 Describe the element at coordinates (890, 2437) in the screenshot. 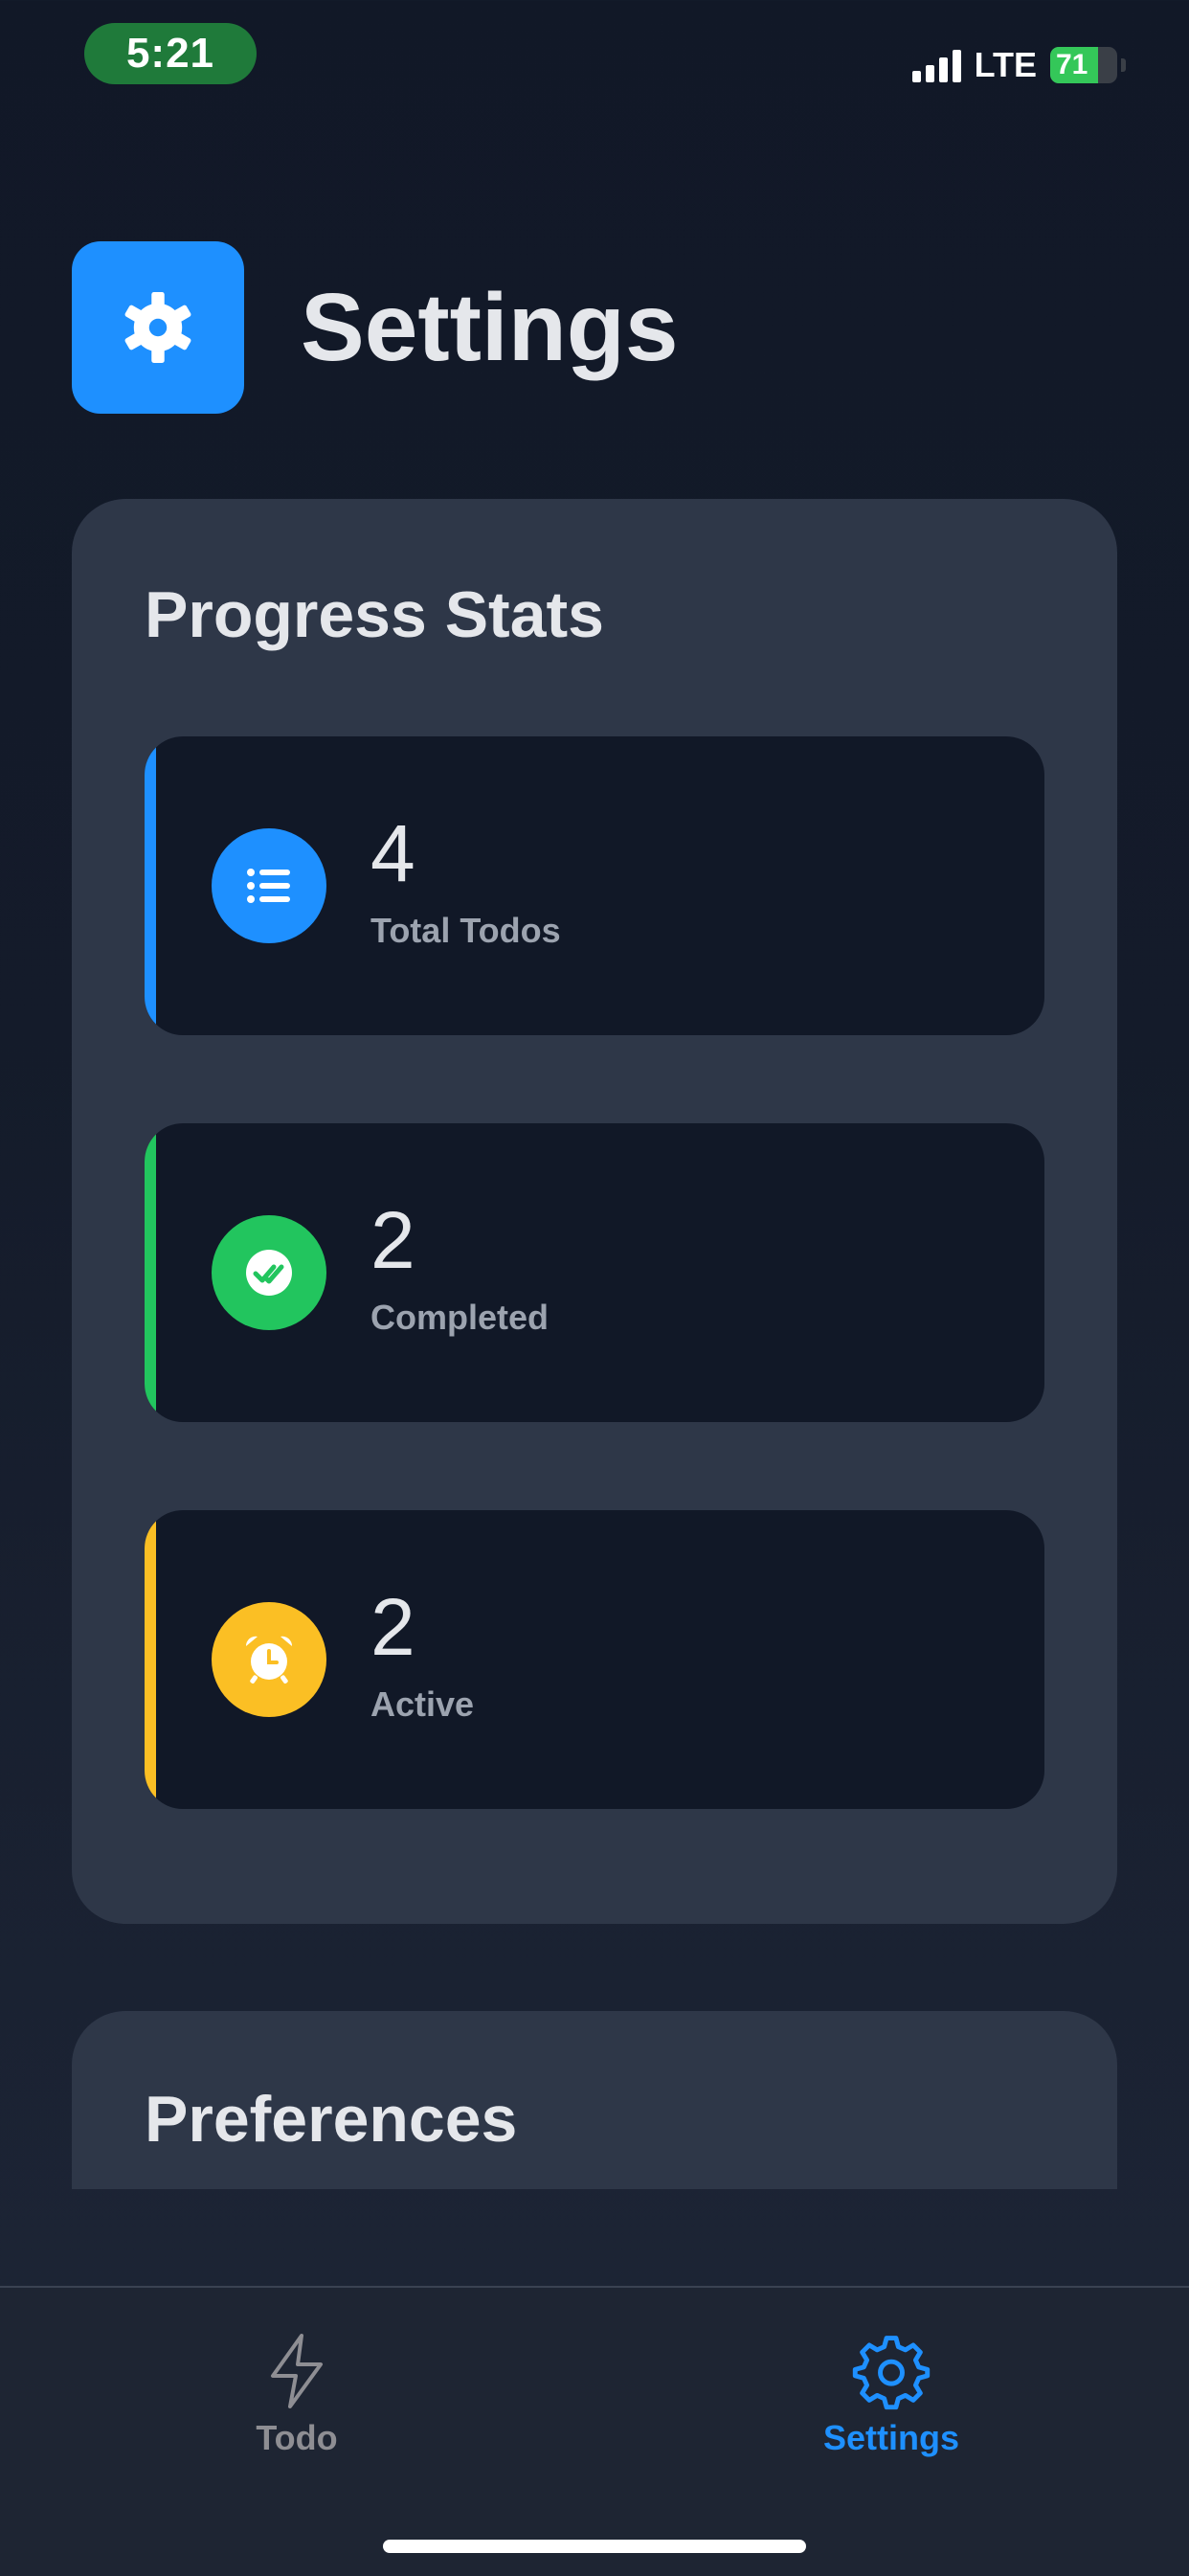

I see `tab-label: Settings` at that location.